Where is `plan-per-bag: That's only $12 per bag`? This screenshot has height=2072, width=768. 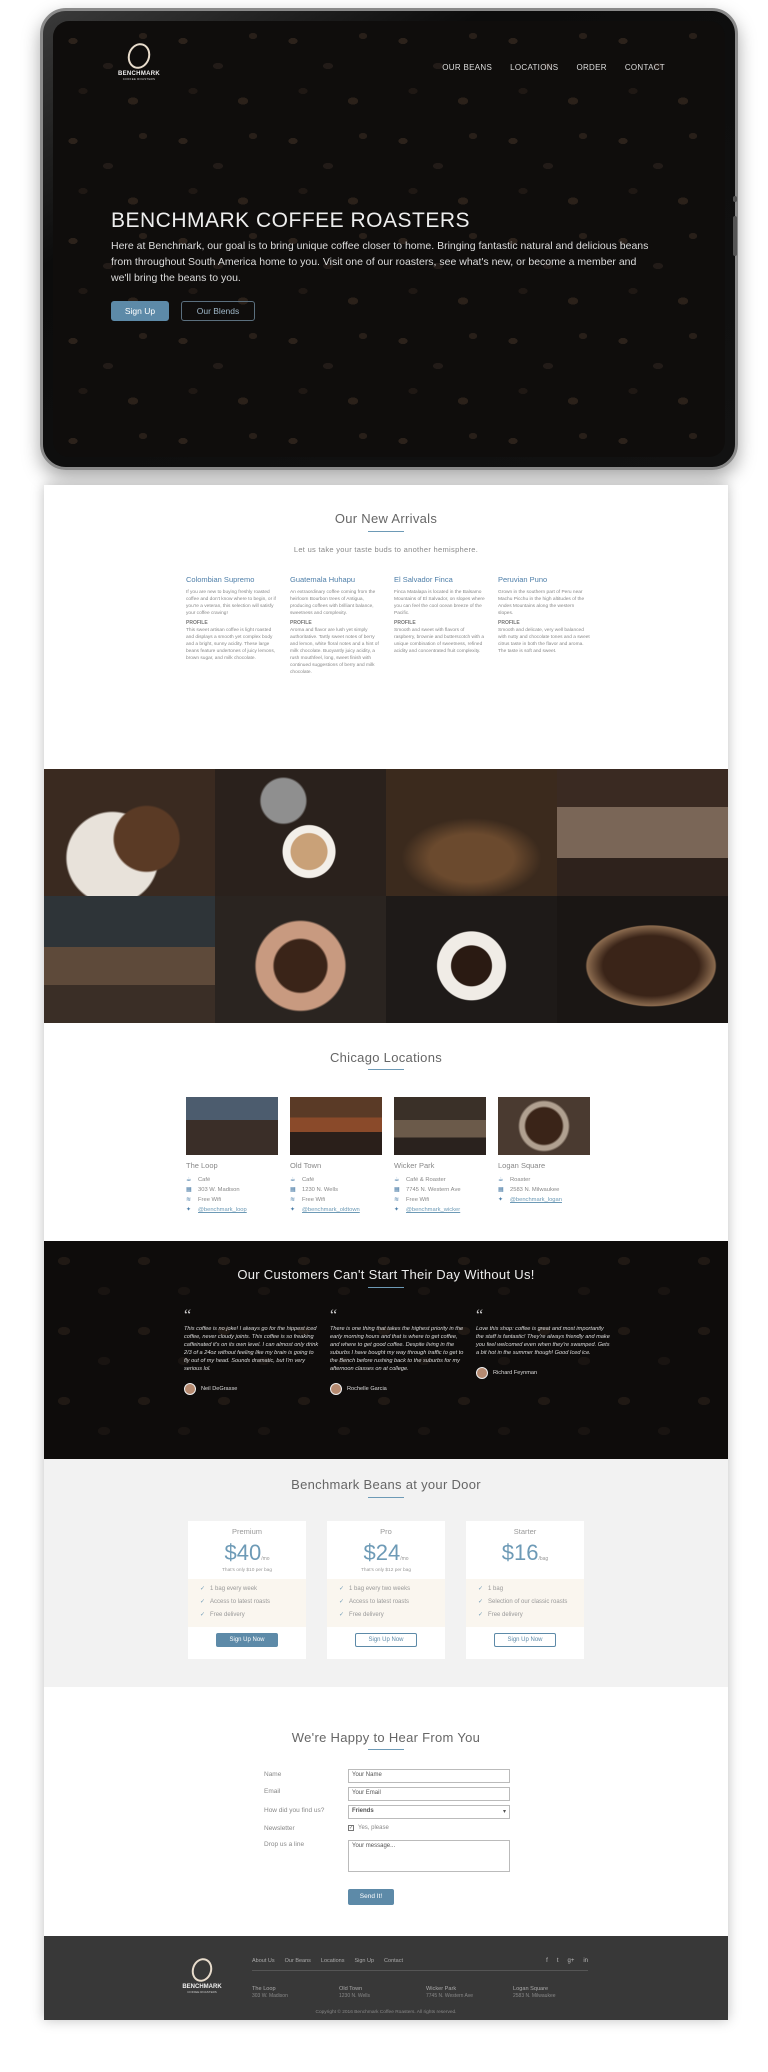 plan-per-bag: That's only $12 per bag is located at coordinates (386, 1570).